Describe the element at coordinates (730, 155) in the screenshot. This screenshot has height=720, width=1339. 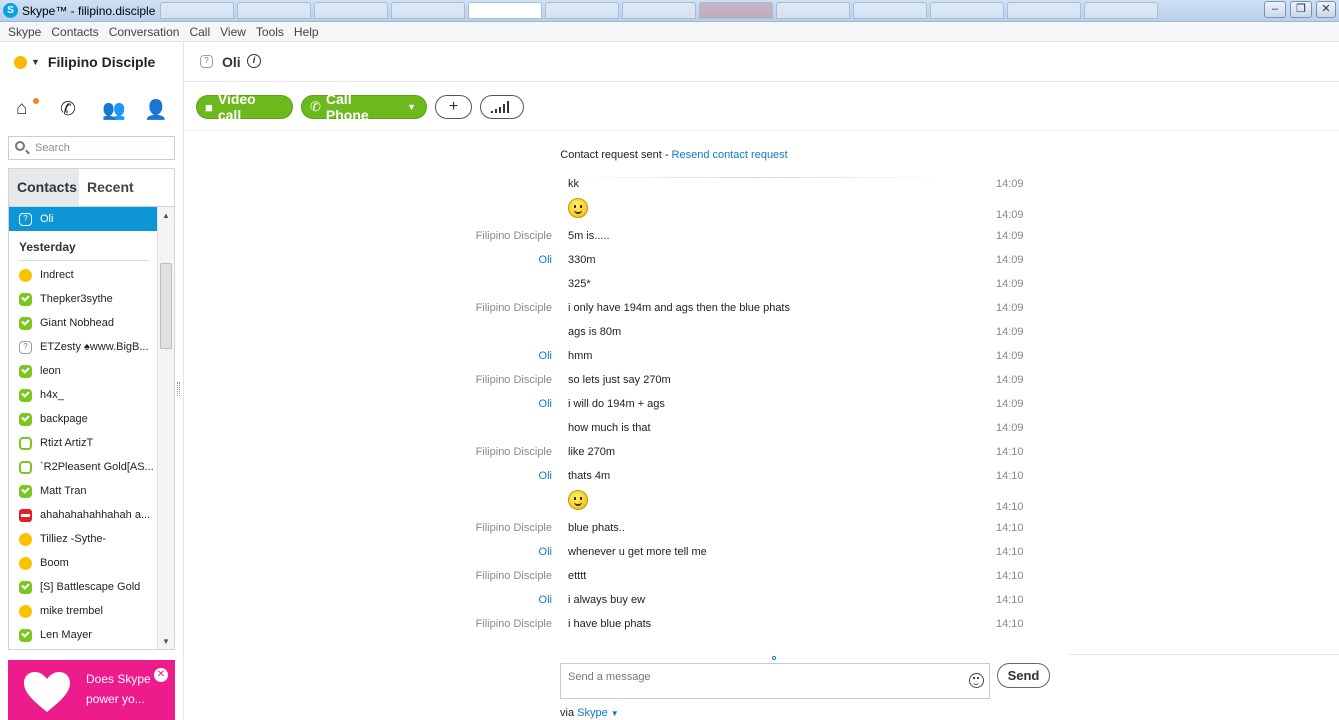
I see `resend-request-link: Resend contact request` at that location.